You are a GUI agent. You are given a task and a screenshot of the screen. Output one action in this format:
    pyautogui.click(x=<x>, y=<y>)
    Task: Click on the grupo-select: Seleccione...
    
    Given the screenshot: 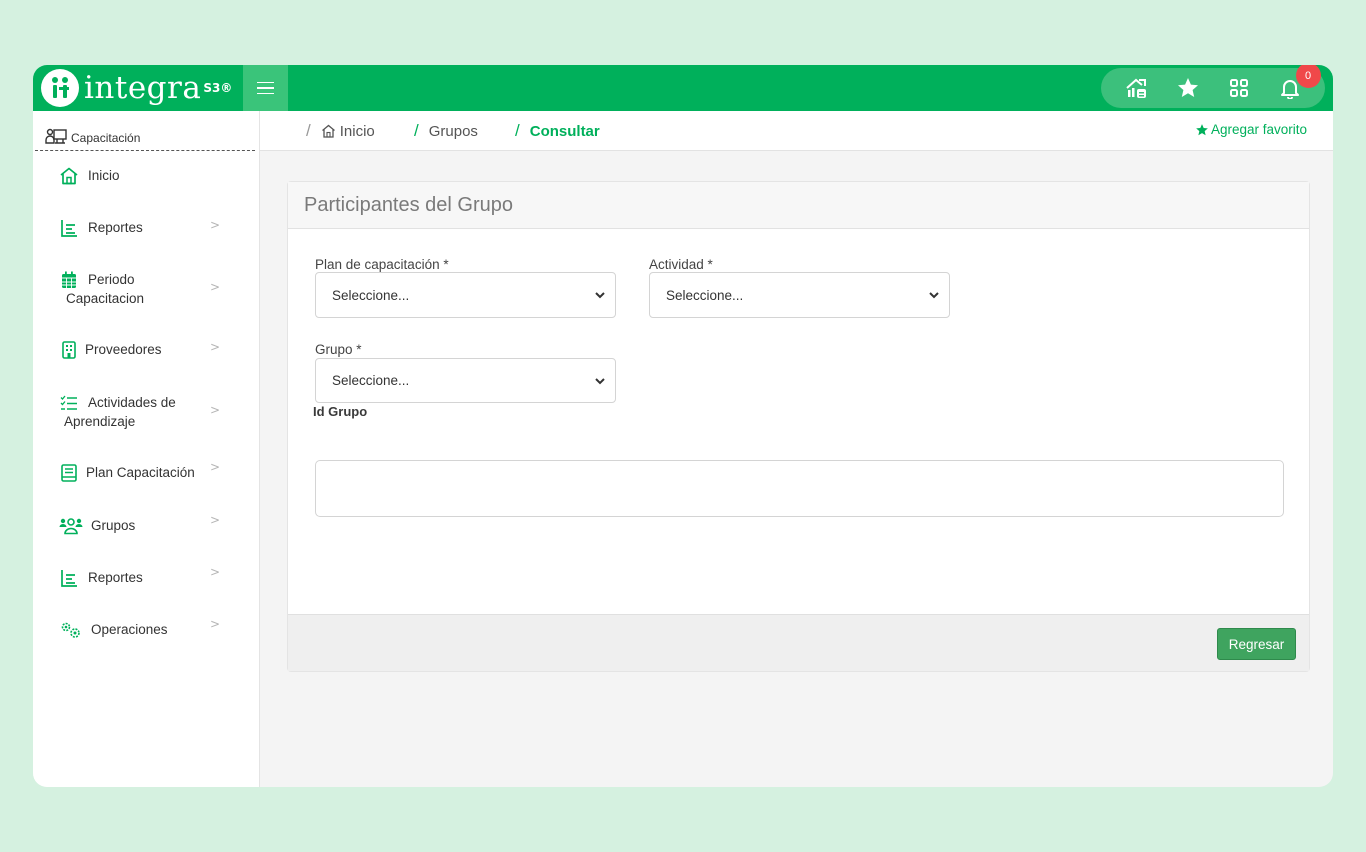 What is the action you would take?
    pyautogui.click(x=465, y=380)
    